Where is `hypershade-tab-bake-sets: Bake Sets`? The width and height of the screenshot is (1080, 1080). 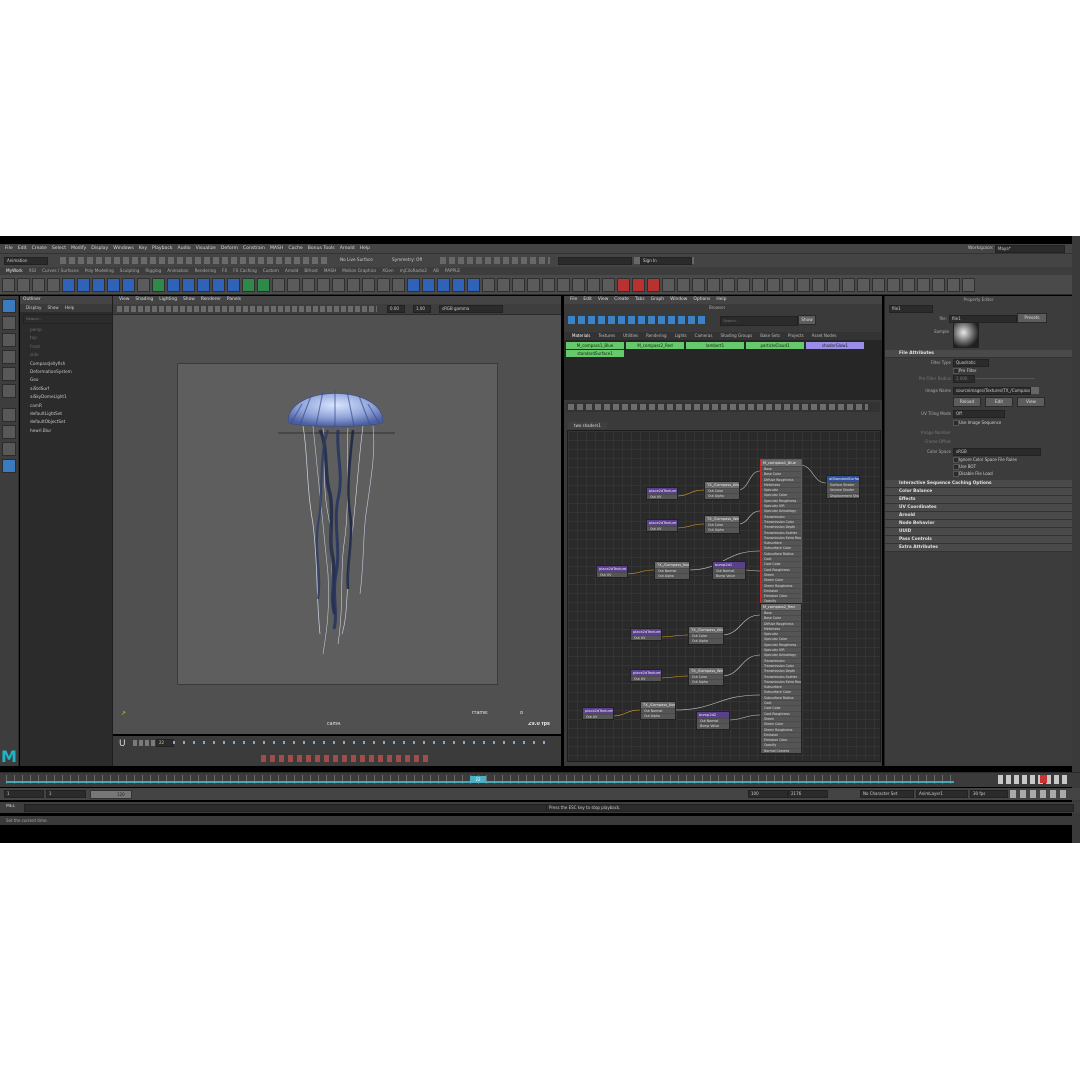 hypershade-tab-bake-sets: Bake Sets is located at coordinates (770, 336).